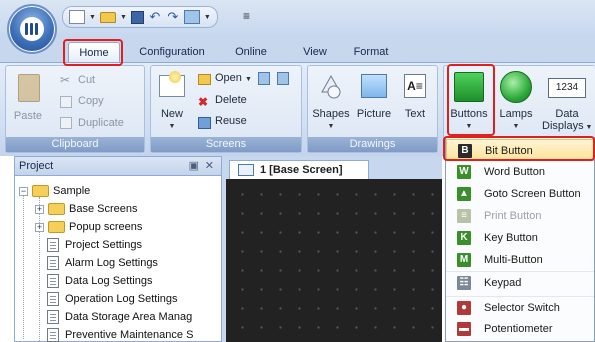 This screenshot has height=342, width=595. I want to click on tab-base-screen-1: 1 [Base Screen], so click(299, 169).